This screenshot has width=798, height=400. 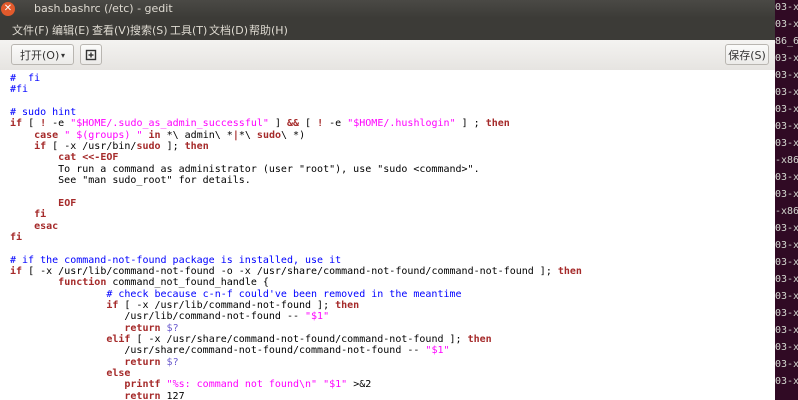 I want to click on code-token: "$HOME/.hushlogin", so click(x=401, y=124).